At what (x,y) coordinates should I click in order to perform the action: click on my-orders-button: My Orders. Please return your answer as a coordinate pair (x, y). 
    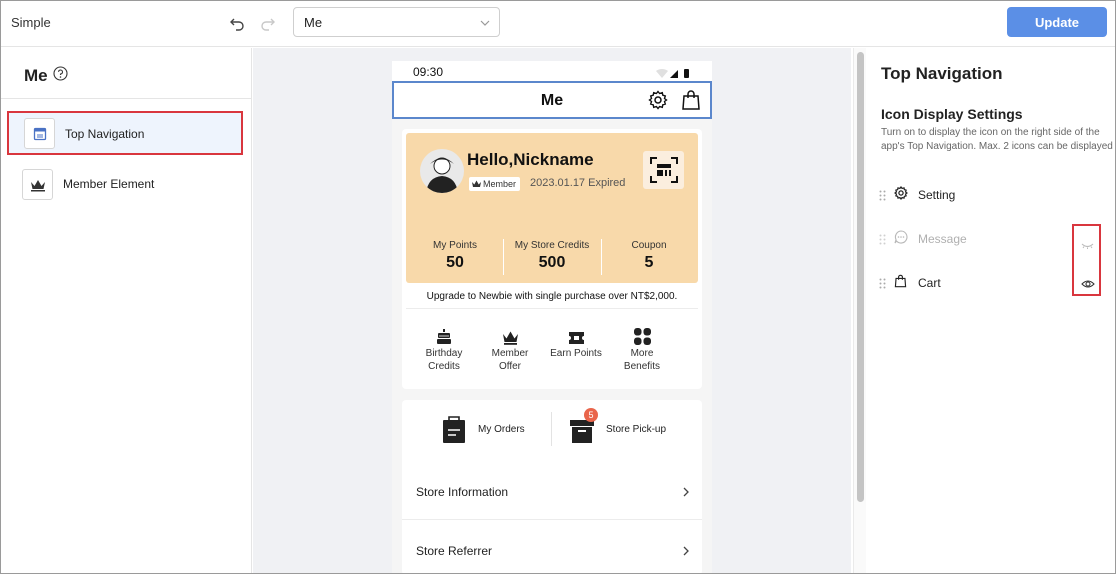
    Looking at the image, I should click on (492, 430).